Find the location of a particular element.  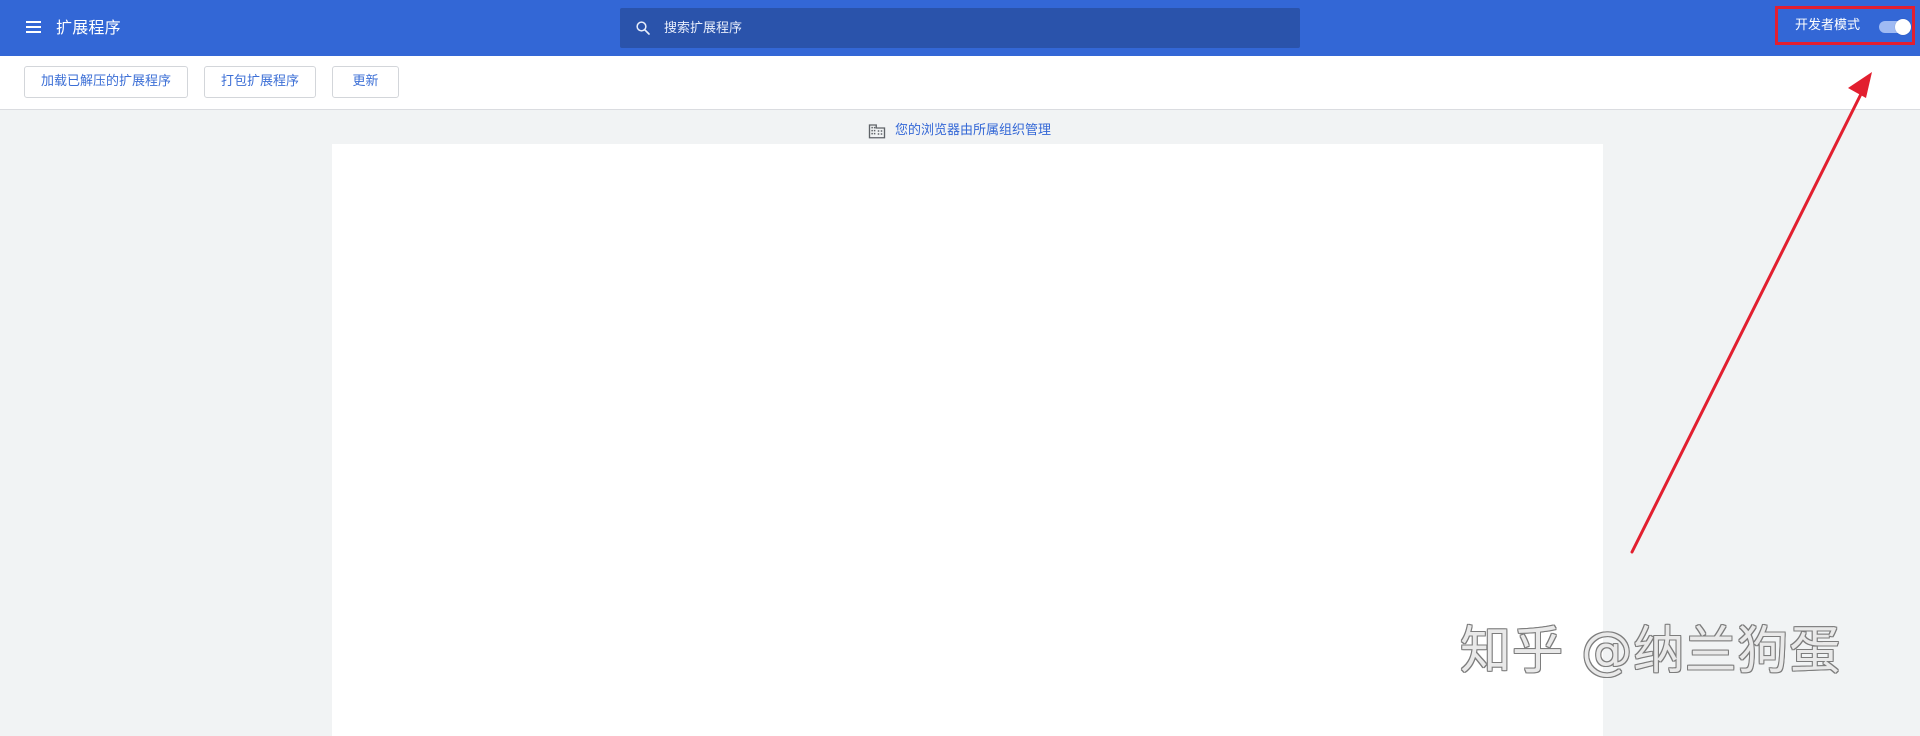

load-unpacked-button: 加载已解压的扩展程序 is located at coordinates (106, 82).